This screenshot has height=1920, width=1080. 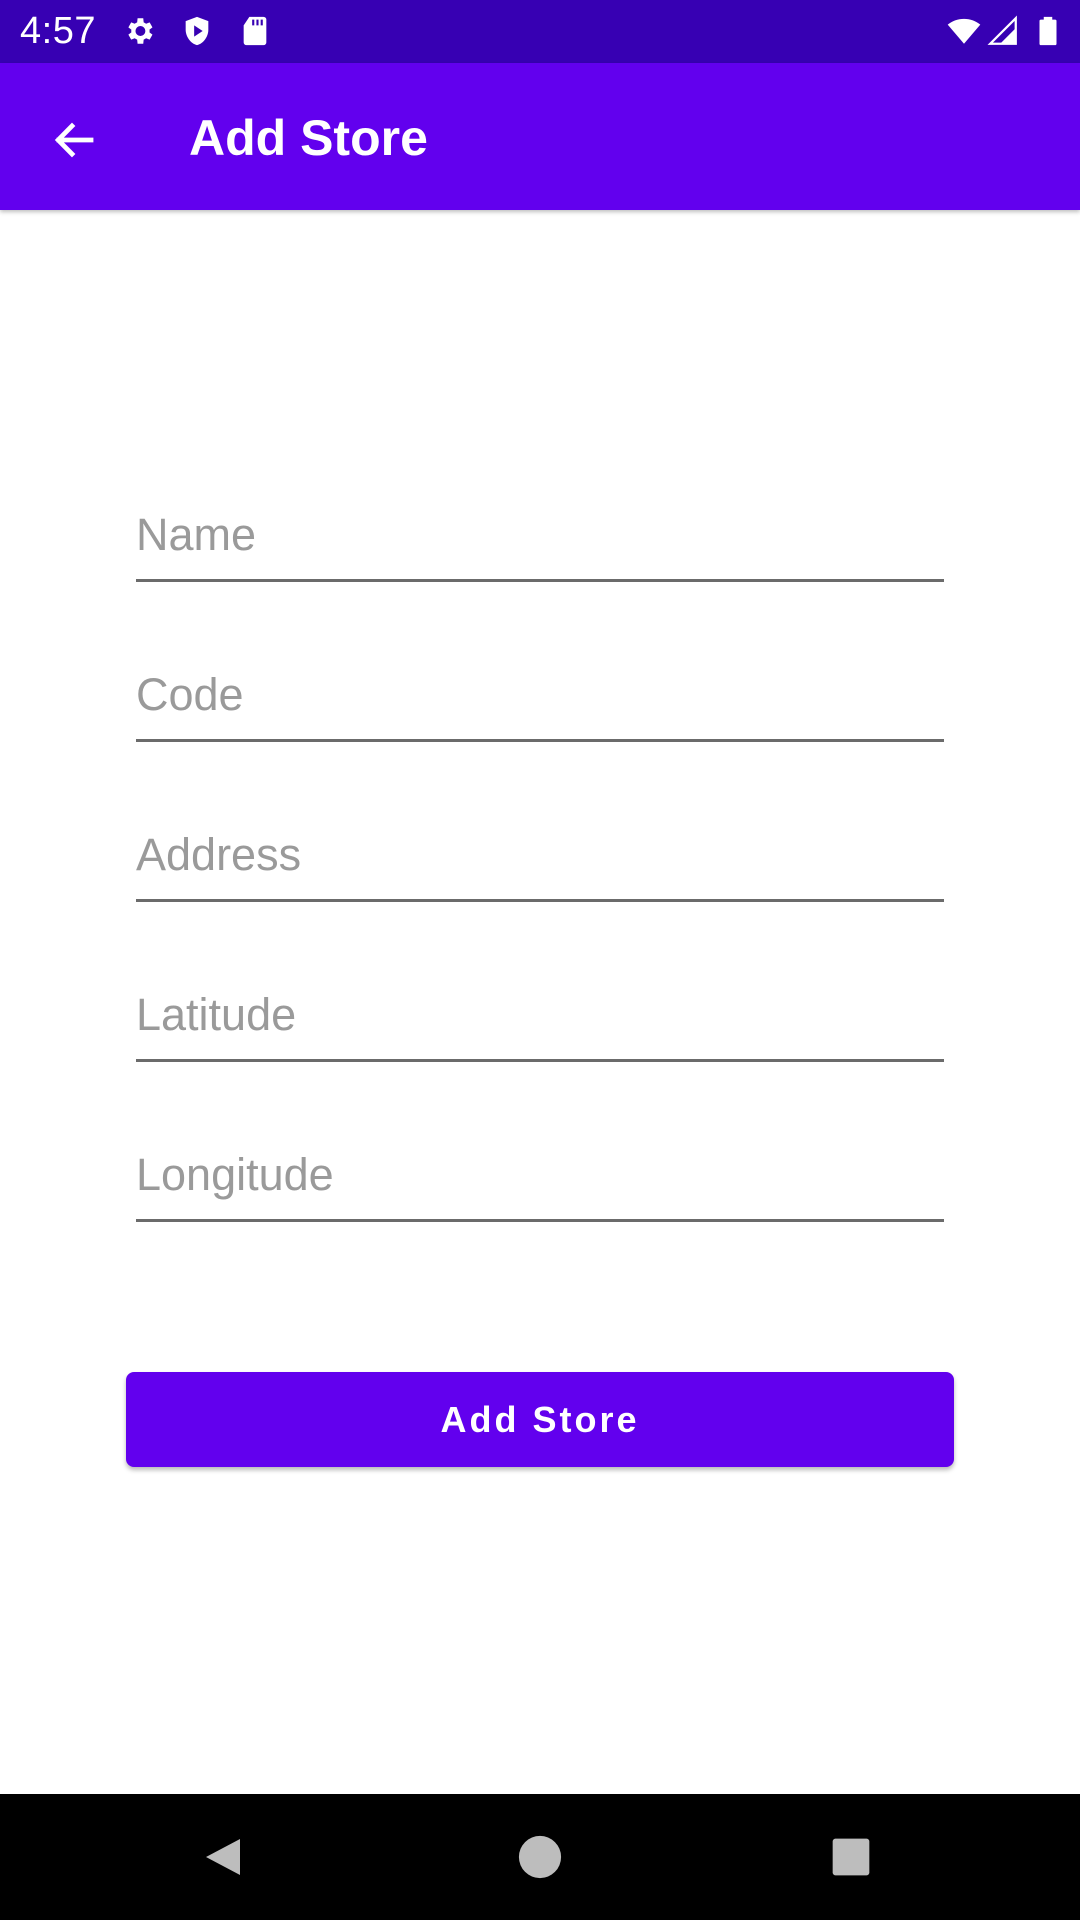 I want to click on address-field, so click(x=540, y=856).